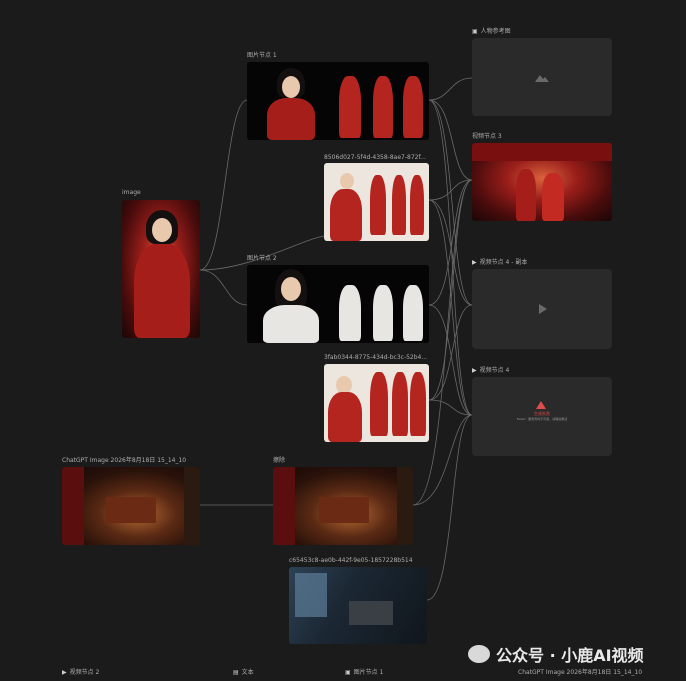 This screenshot has width=686, height=681. I want to click on bottom-item-text: ▤ 文本, so click(243, 673).